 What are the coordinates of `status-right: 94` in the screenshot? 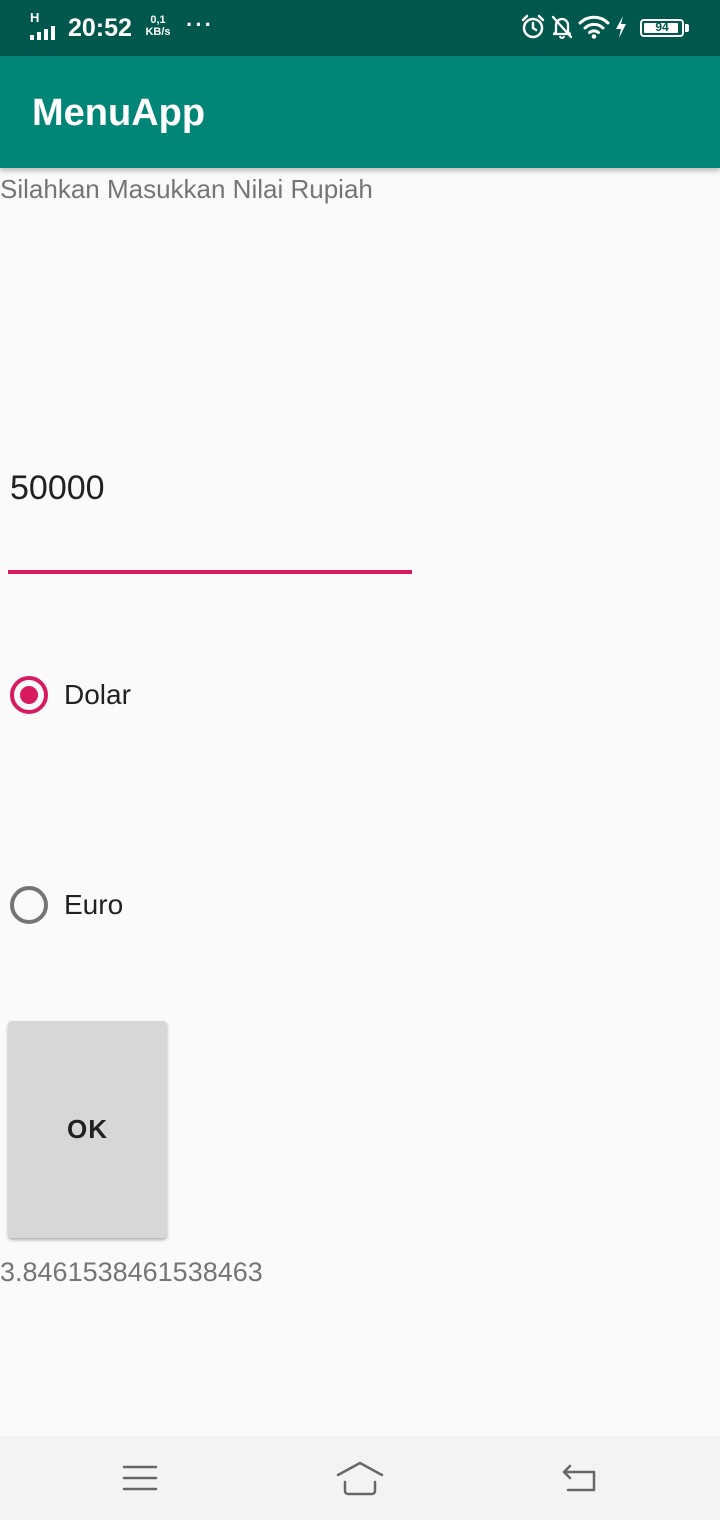 It's located at (605, 28).